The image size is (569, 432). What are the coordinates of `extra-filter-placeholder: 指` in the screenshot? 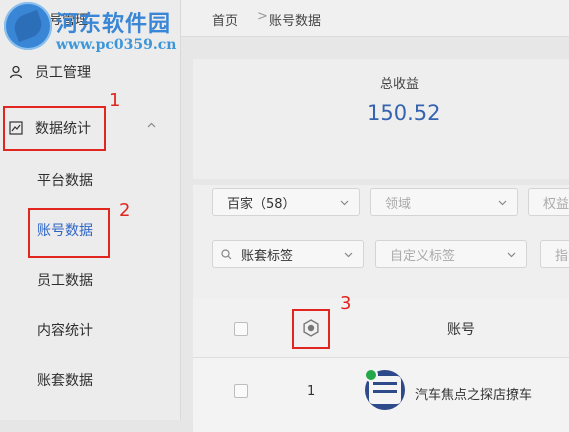 It's located at (562, 256).